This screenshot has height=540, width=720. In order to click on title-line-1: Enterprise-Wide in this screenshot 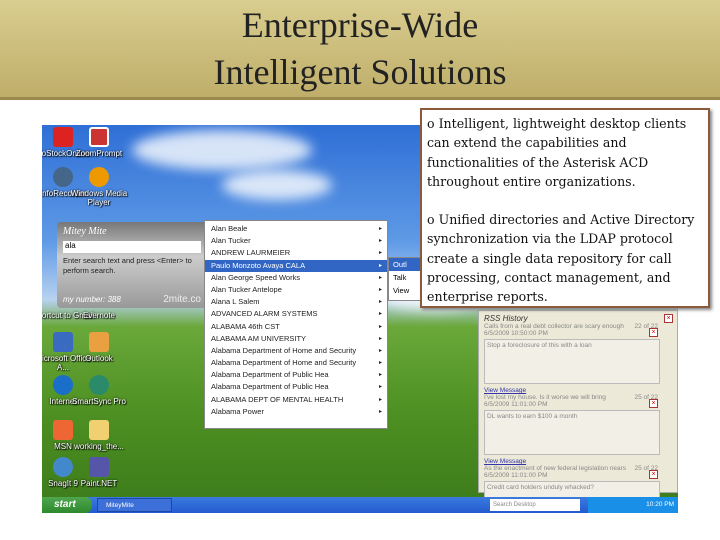, I will do `click(360, 25)`.